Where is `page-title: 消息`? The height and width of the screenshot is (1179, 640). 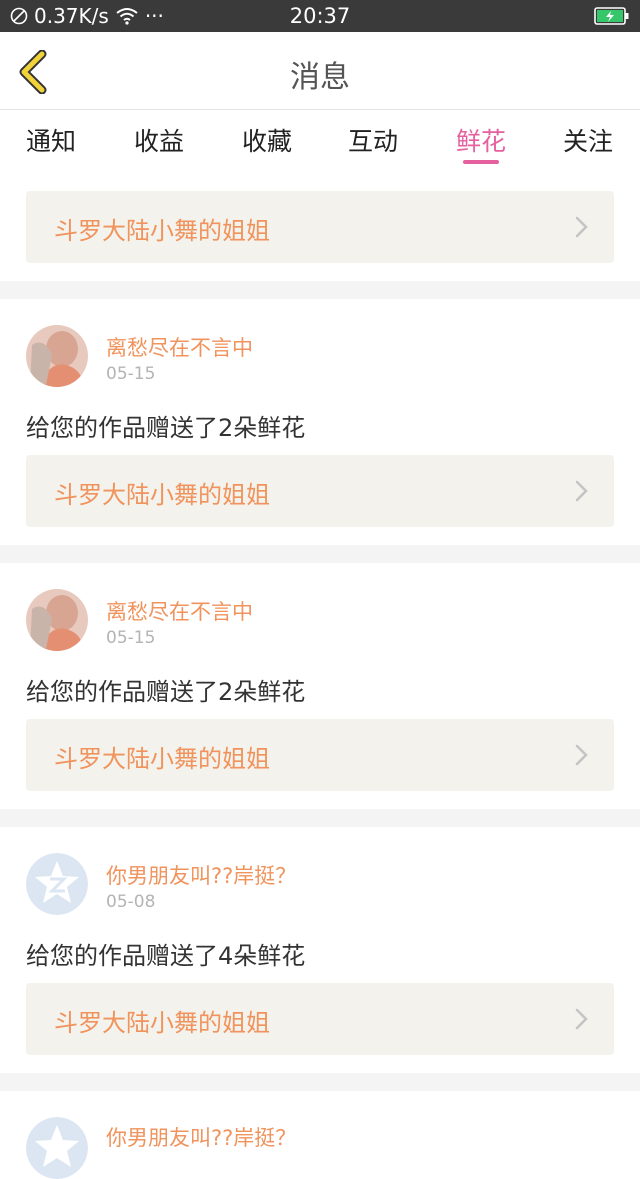 page-title: 消息 is located at coordinates (320, 77).